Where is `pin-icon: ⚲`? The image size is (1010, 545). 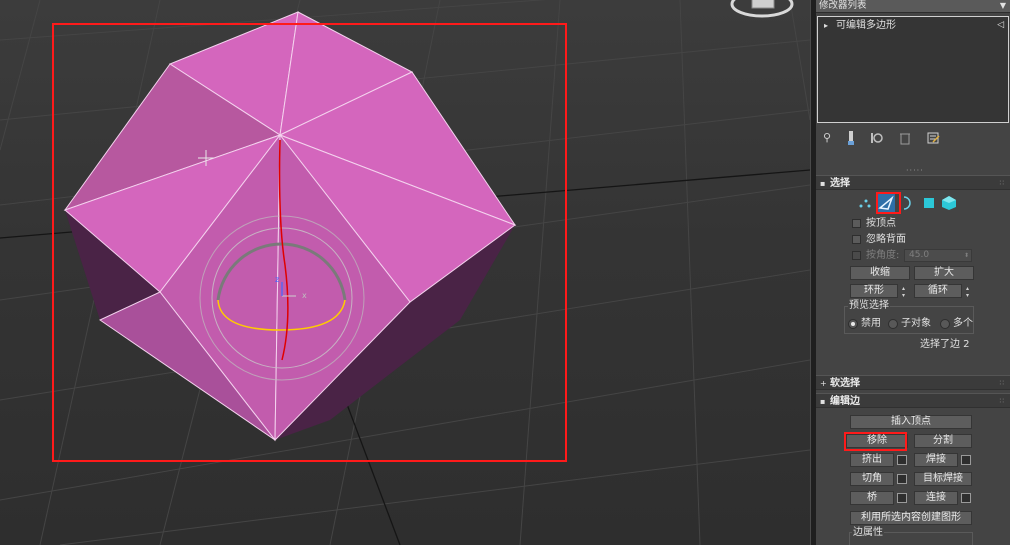
pin-icon: ⚲ is located at coordinates (827, 138).